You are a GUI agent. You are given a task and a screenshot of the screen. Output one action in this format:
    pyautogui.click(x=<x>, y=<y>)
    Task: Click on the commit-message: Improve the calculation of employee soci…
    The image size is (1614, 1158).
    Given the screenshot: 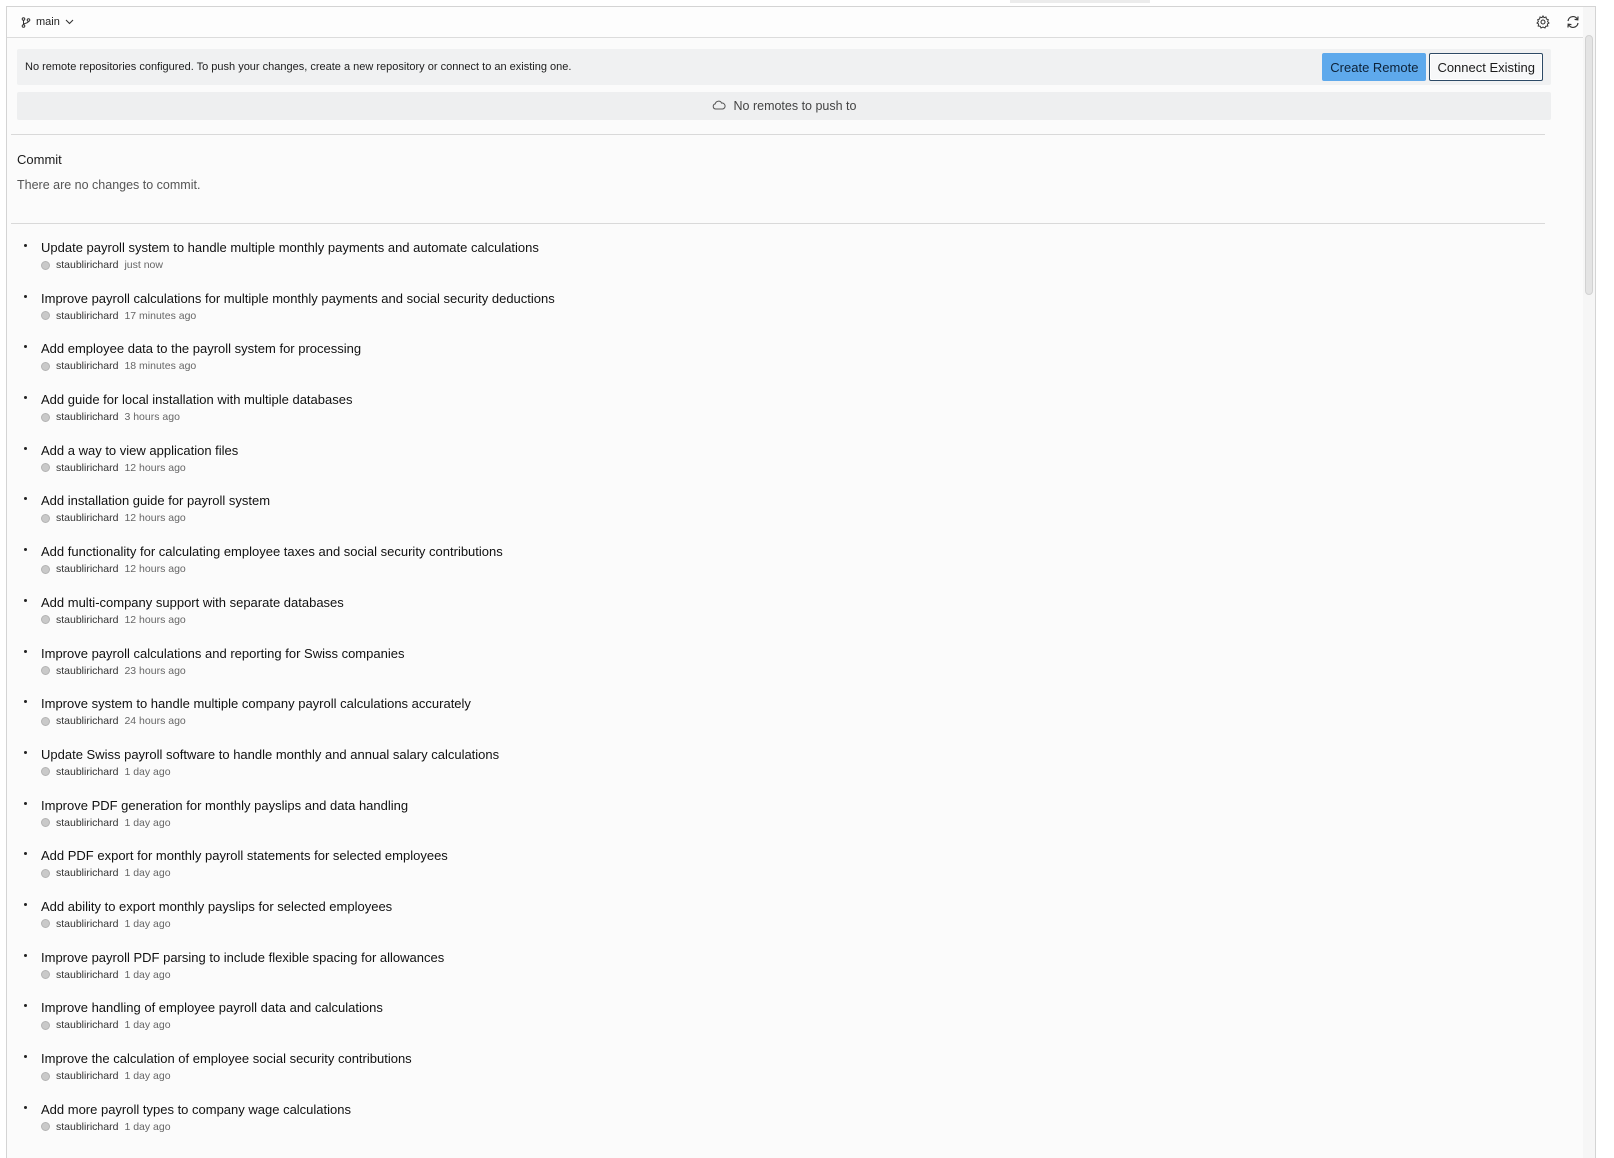 What is the action you would take?
    pyautogui.click(x=813, y=1059)
    